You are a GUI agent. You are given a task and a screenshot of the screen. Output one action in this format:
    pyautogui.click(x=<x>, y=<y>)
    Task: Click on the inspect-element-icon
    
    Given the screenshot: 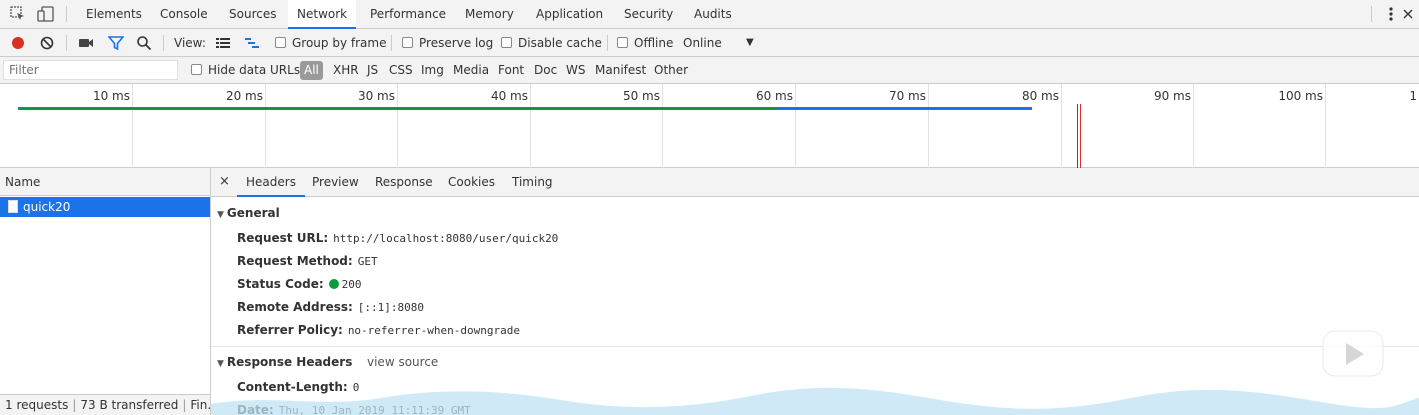 What is the action you would take?
    pyautogui.click(x=18, y=15)
    